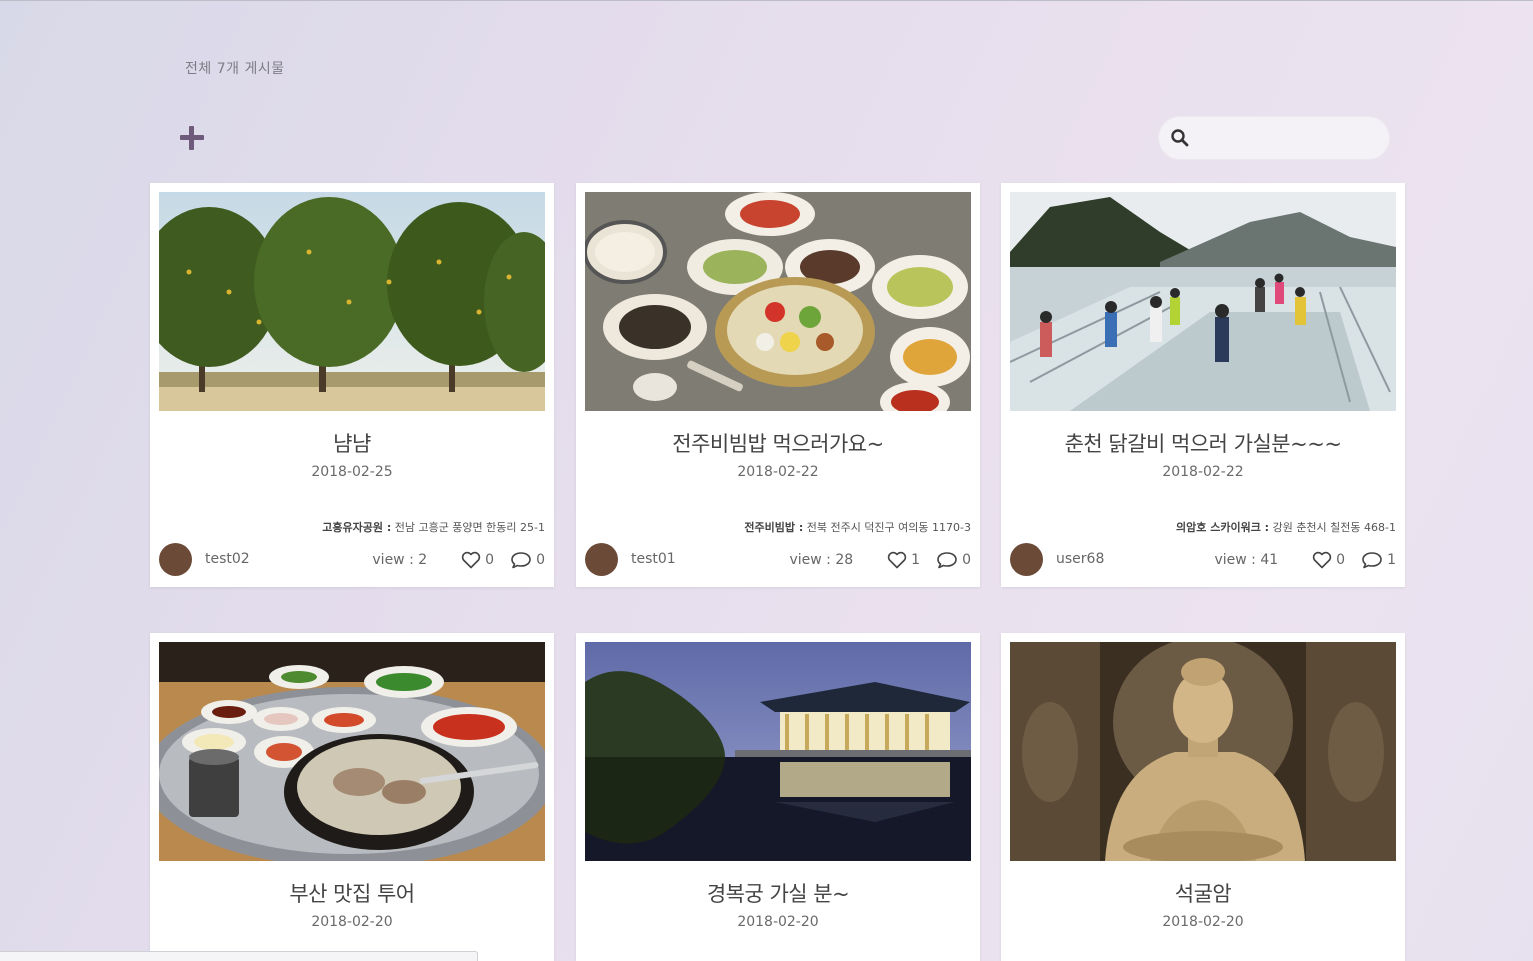  I want to click on location-name: 고흥유자공원 :, so click(357, 527).